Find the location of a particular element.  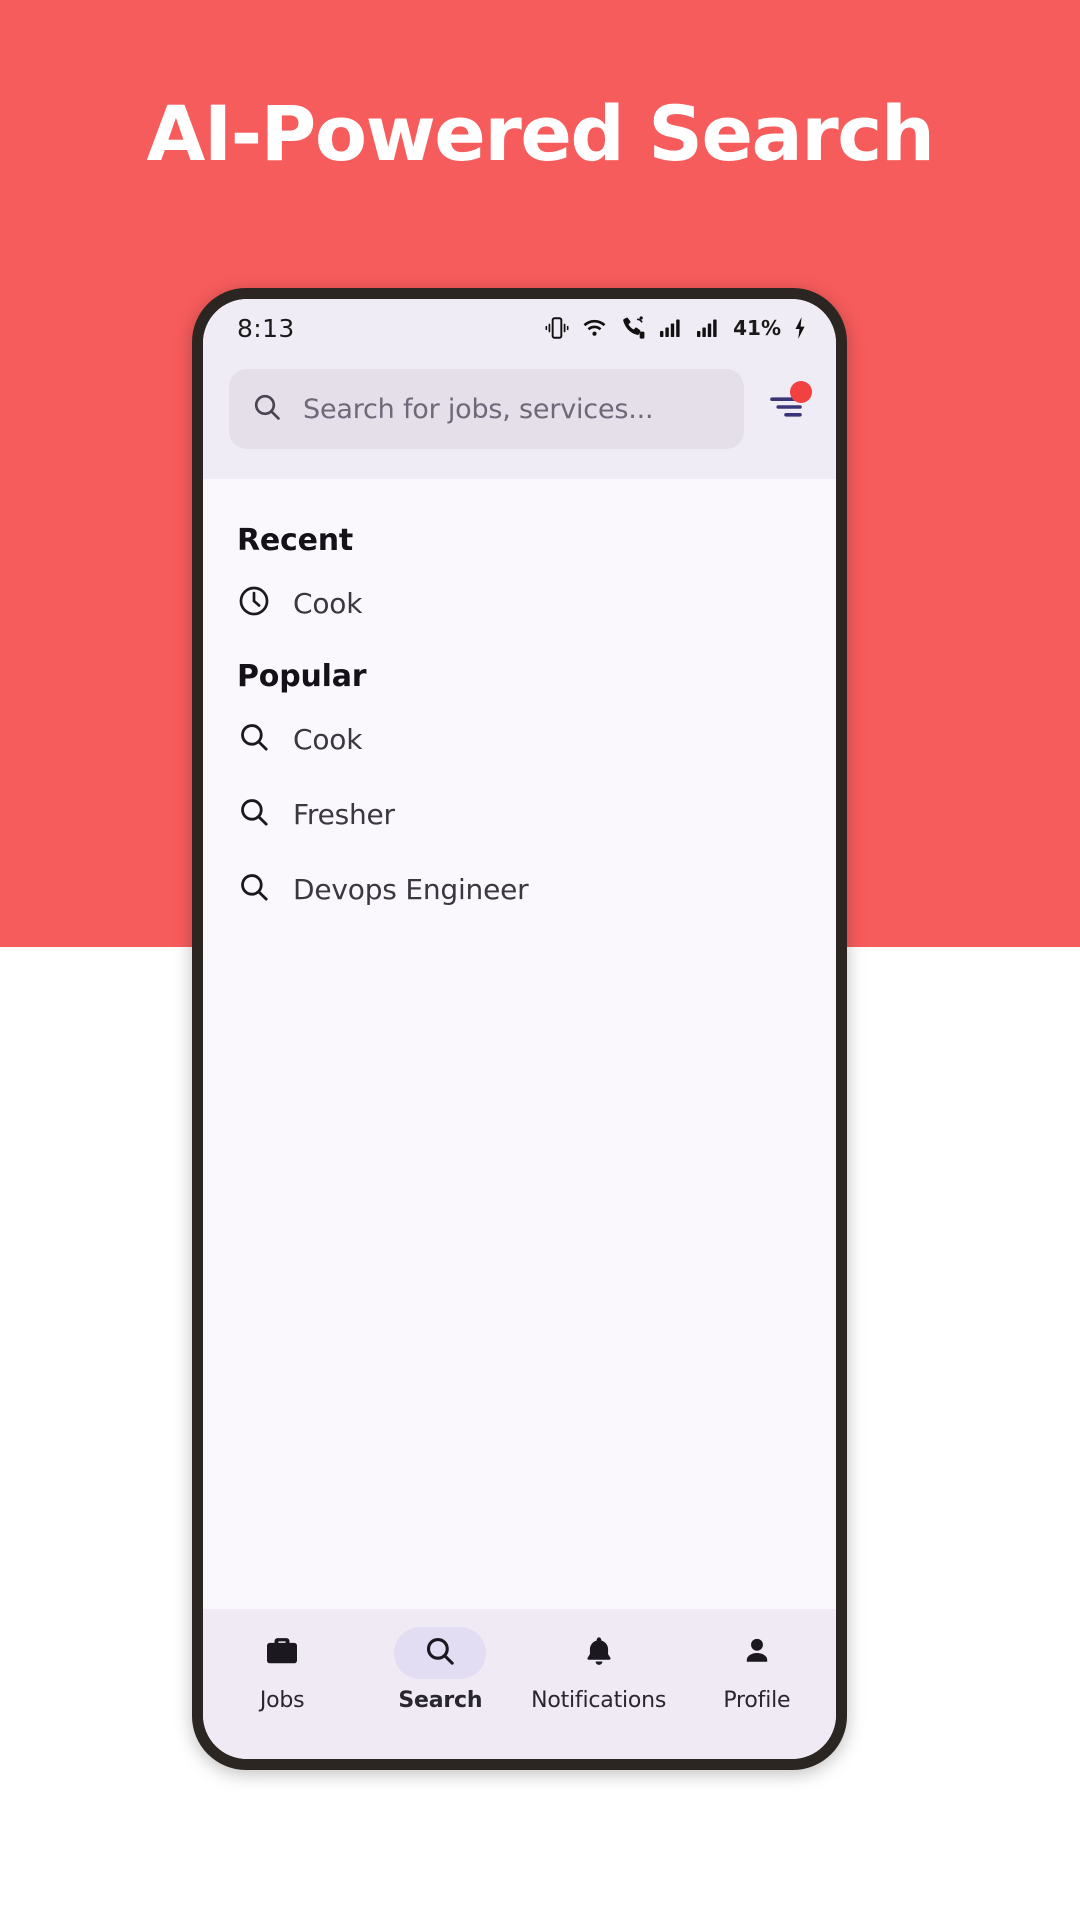

clock-icon is located at coordinates (254, 603).